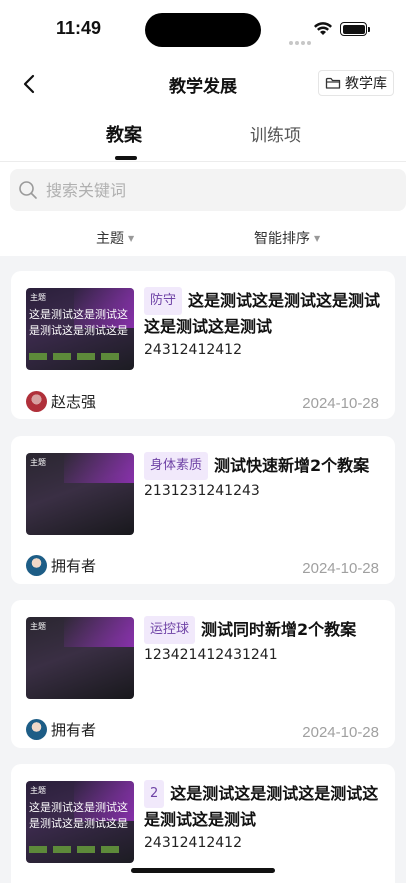 Image resolution: width=406 pixels, height=883 pixels. What do you see at coordinates (264, 630) in the screenshot?
I see `lesson-title: 运控球 测试同时新增2个教案` at bounding box center [264, 630].